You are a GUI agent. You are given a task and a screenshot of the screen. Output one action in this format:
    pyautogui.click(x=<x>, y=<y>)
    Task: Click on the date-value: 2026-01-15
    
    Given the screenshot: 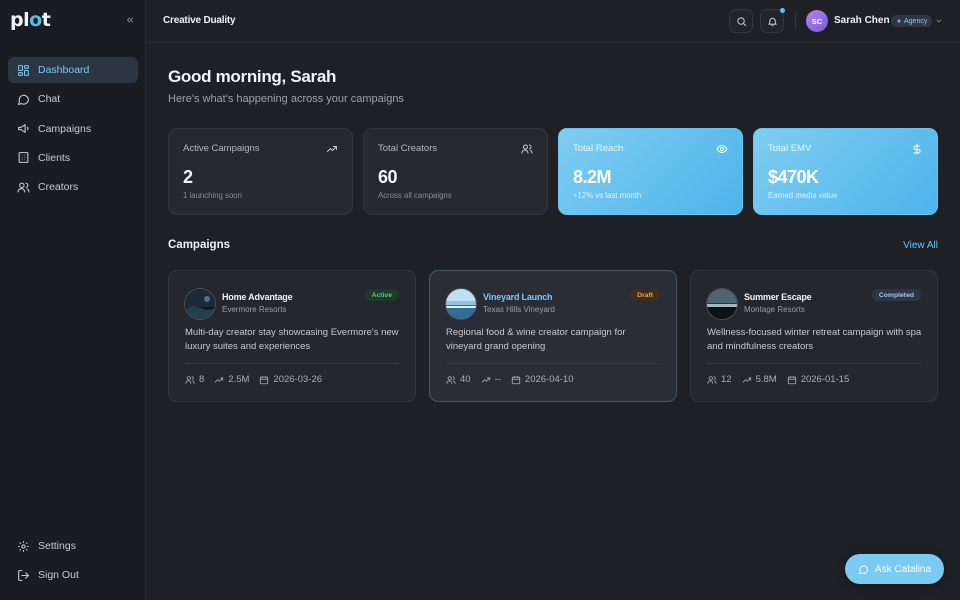 What is the action you would take?
    pyautogui.click(x=825, y=379)
    